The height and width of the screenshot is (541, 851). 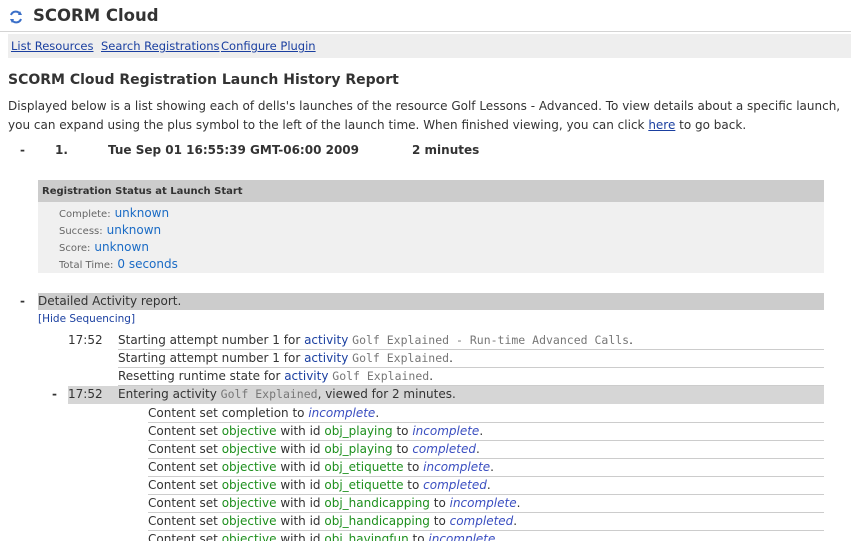 What do you see at coordinates (366, 536) in the screenshot?
I see `objective-id: obj_havingfun` at bounding box center [366, 536].